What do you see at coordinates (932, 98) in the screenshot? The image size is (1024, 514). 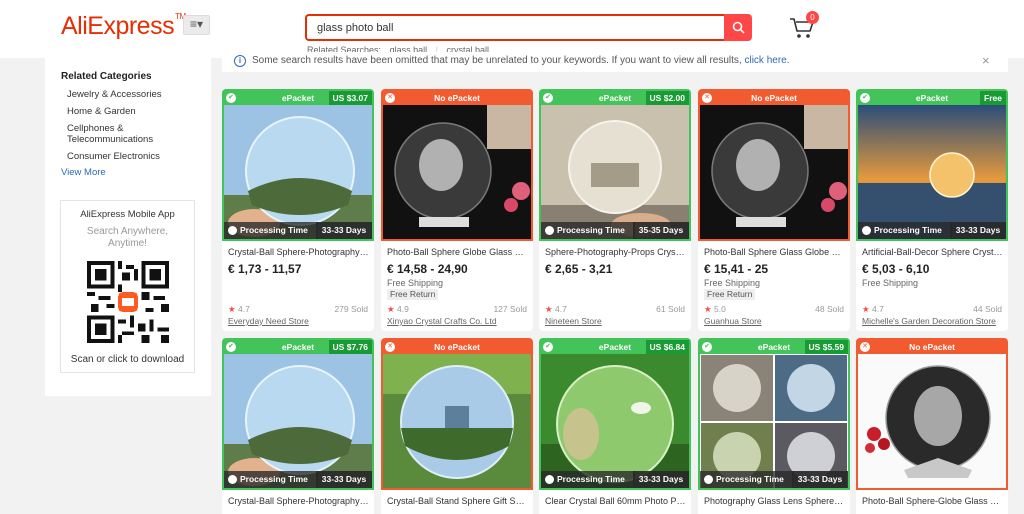 I see `epacket-badge: ✔ ePacket Free` at bounding box center [932, 98].